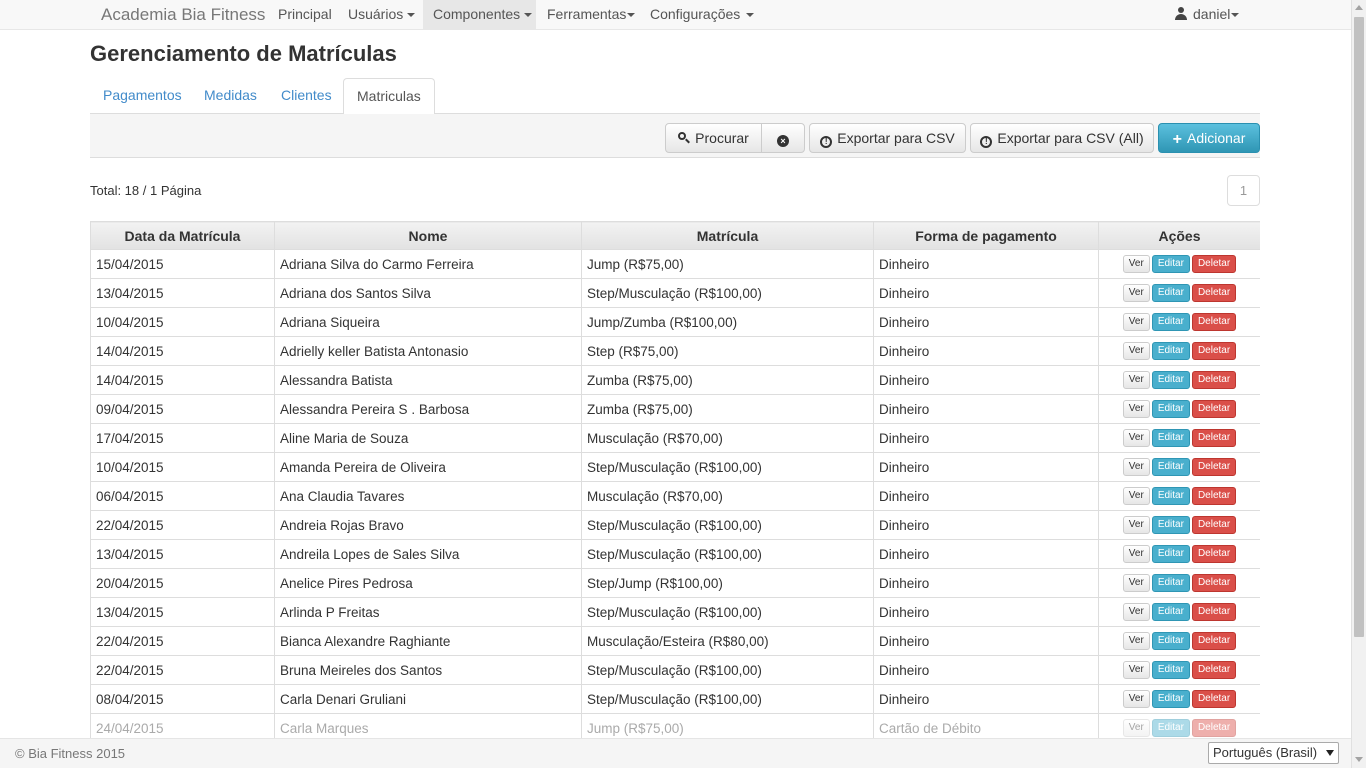  What do you see at coordinates (1243, 190) in the screenshot?
I see `pagination-page-1: 1` at bounding box center [1243, 190].